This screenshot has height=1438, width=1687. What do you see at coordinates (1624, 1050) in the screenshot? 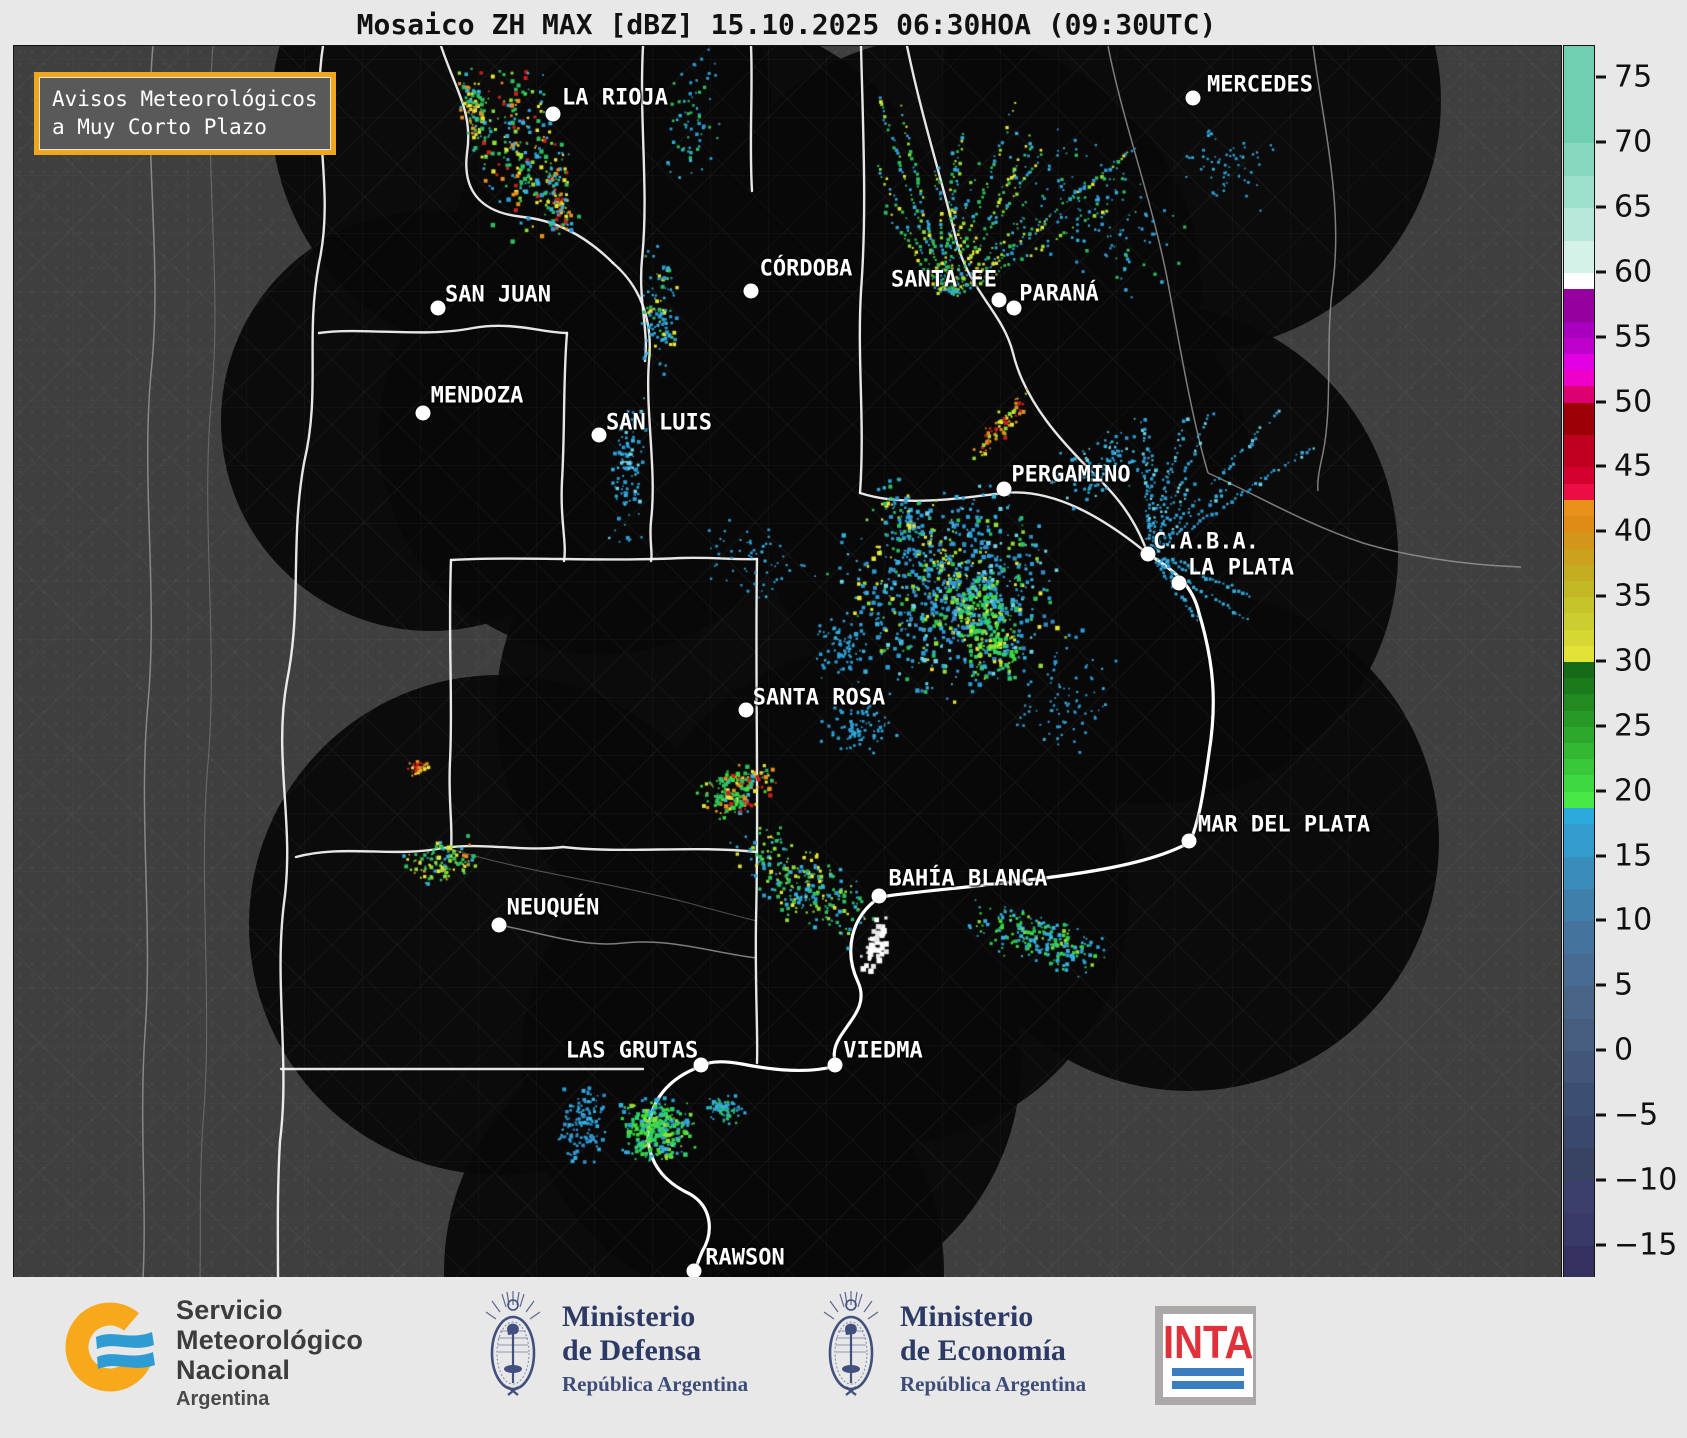
I see `colorbar-tick-label: 0` at bounding box center [1624, 1050].